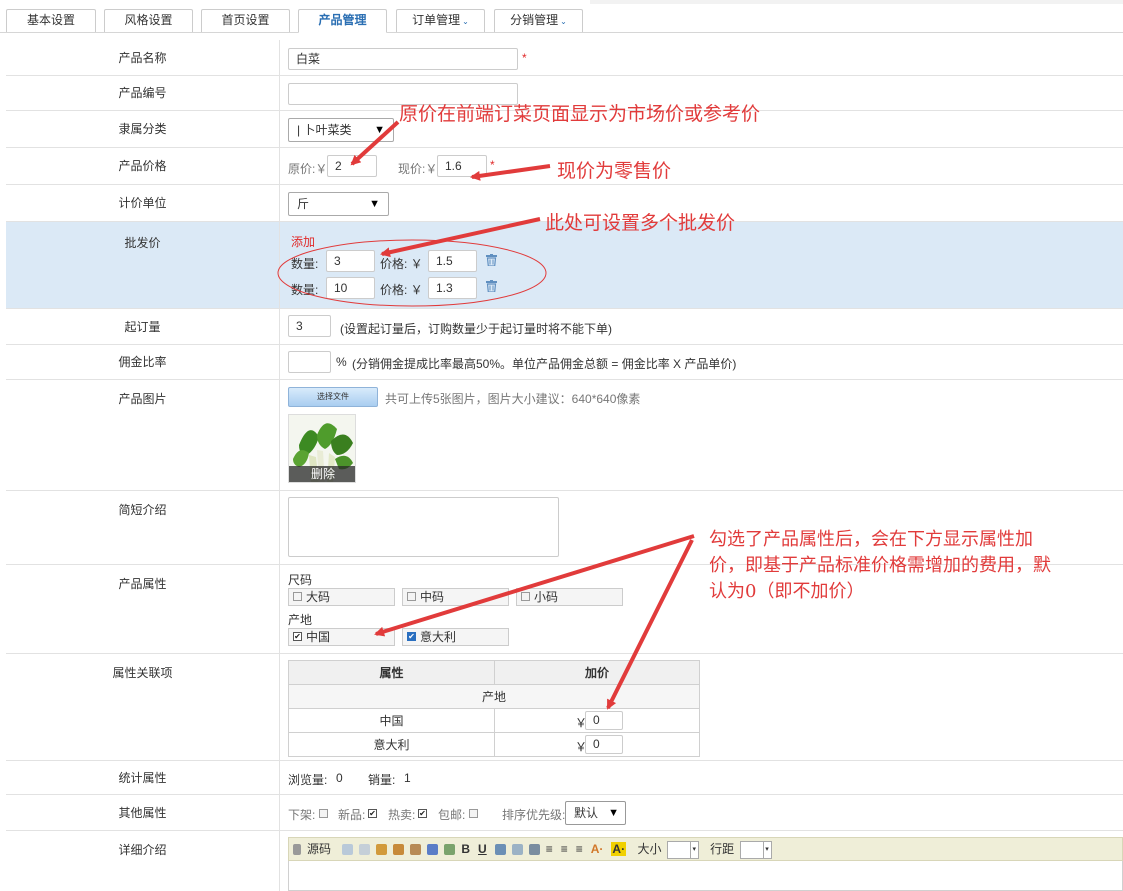 This screenshot has height=891, width=1123. I want to click on annotation-attributes-line1: 勾选了产品属性后，会在下方显示属性加, so click(871, 539).